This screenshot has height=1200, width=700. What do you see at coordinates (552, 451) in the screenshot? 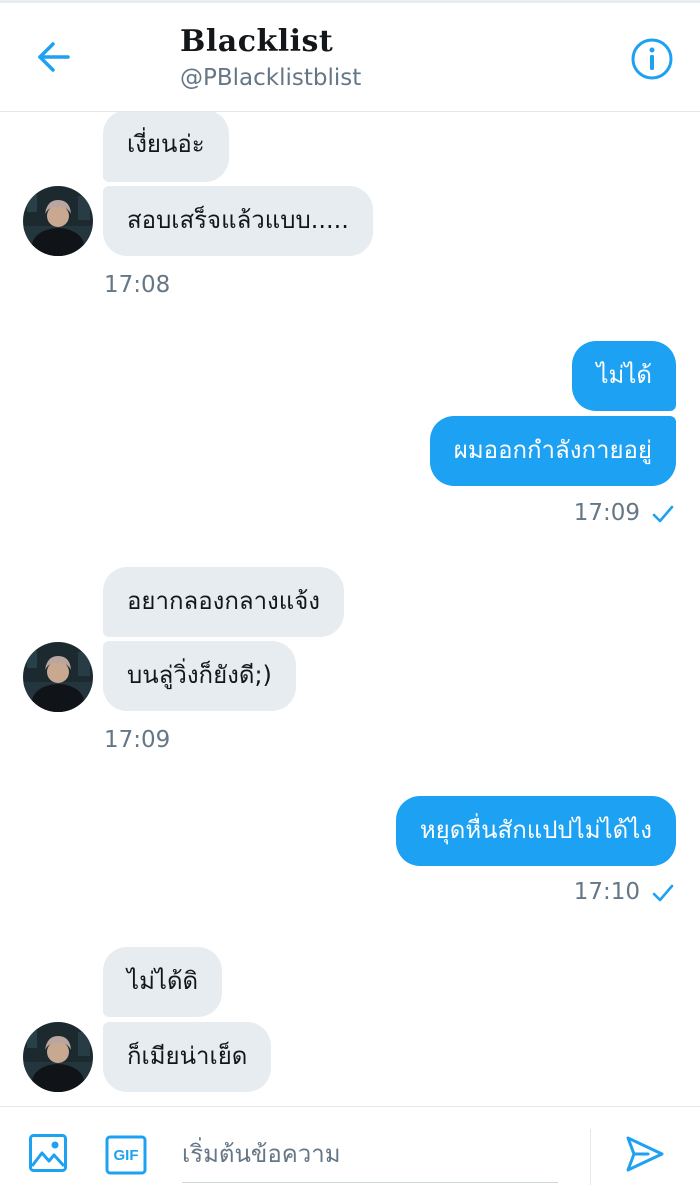
I see `outgoing-message: ผมออกกำลังกายอยู่` at bounding box center [552, 451].